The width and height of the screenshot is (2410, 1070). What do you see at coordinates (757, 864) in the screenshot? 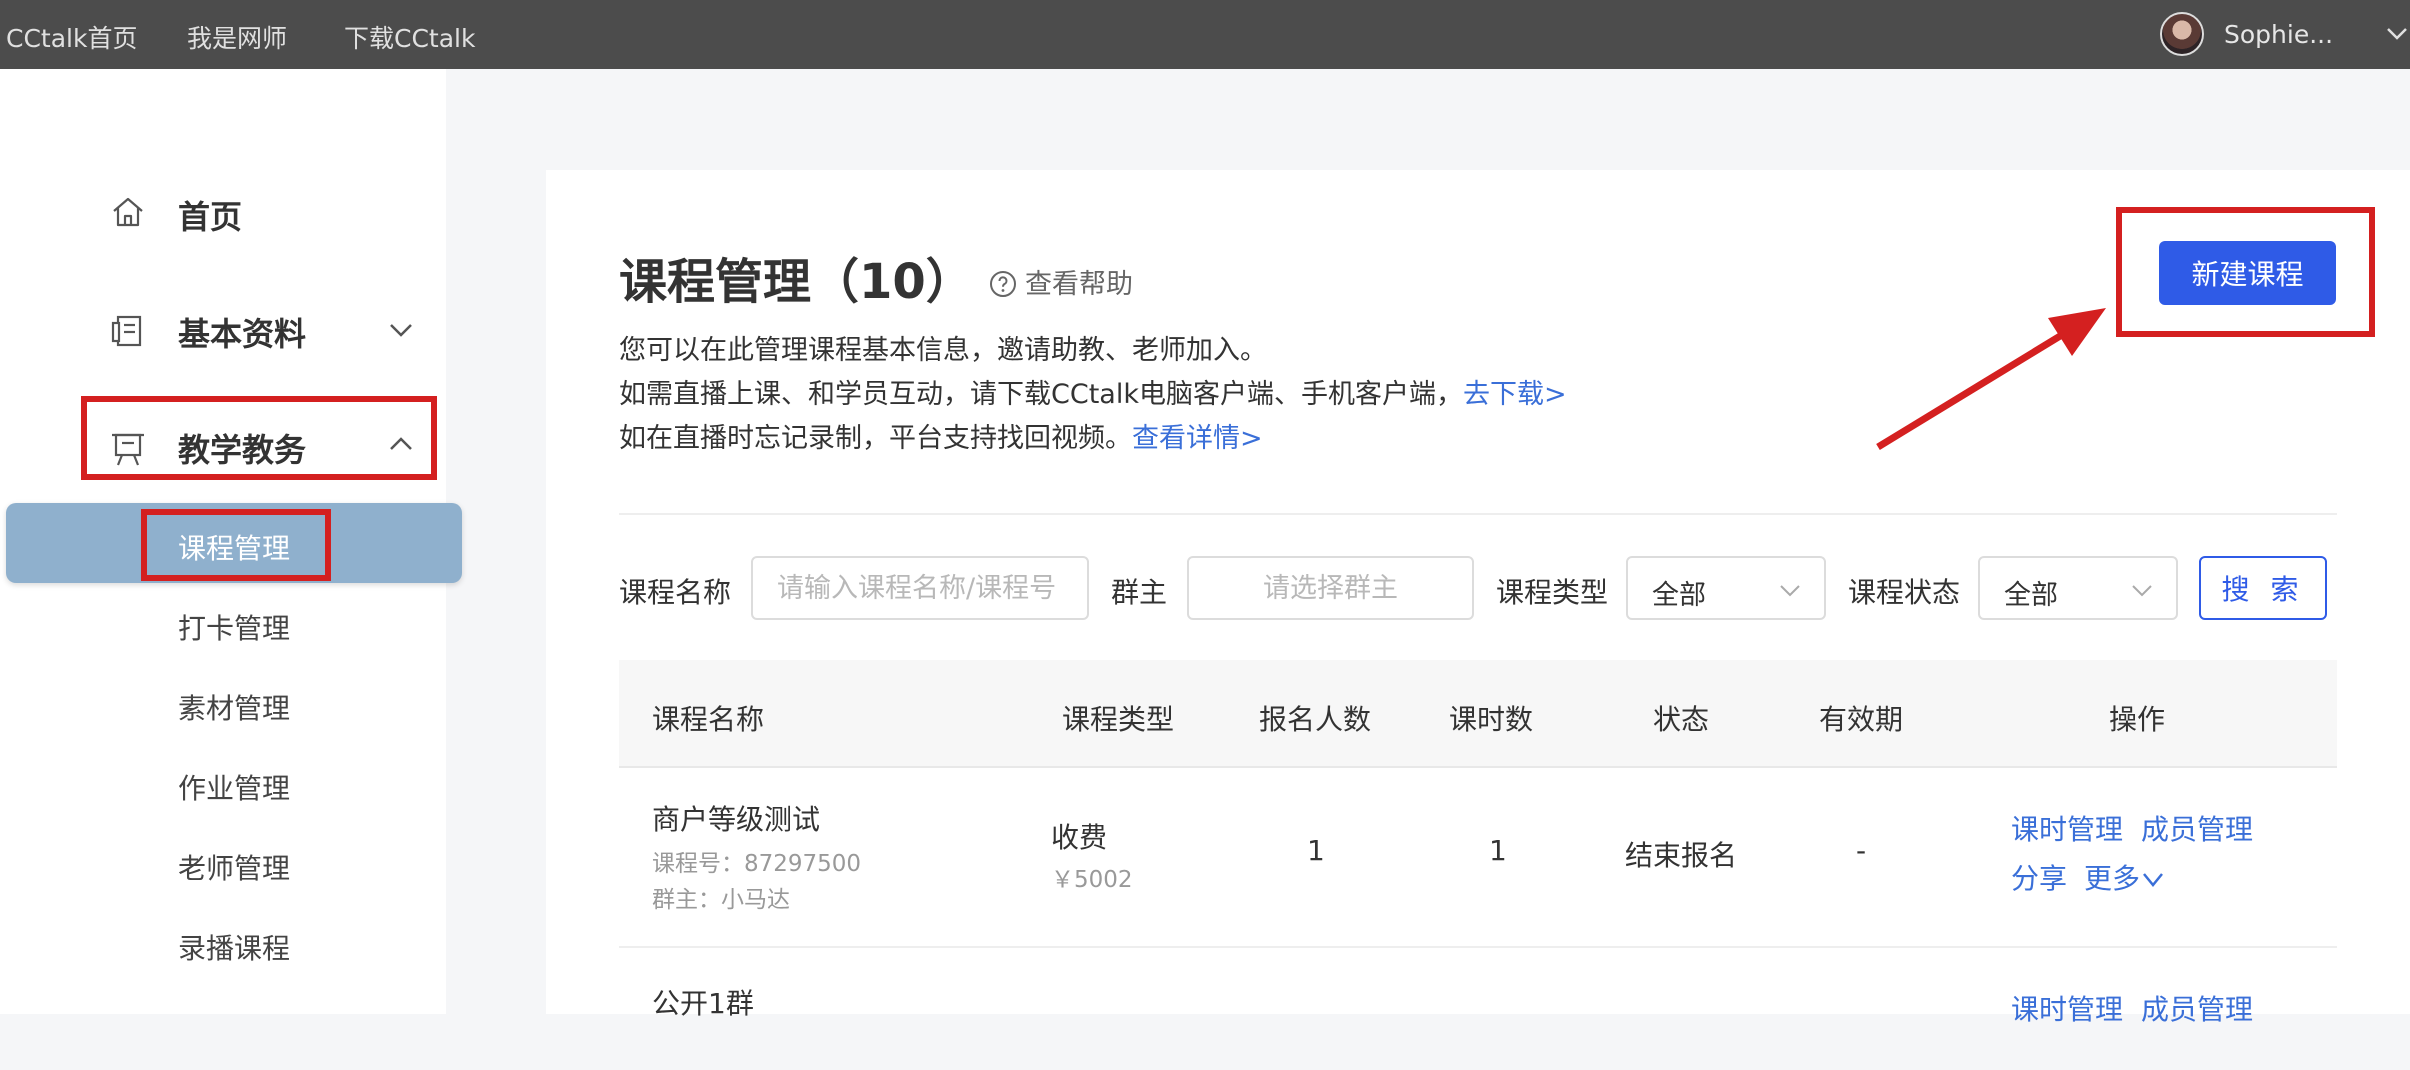
I see `course-number: 课程号：87297500` at bounding box center [757, 864].